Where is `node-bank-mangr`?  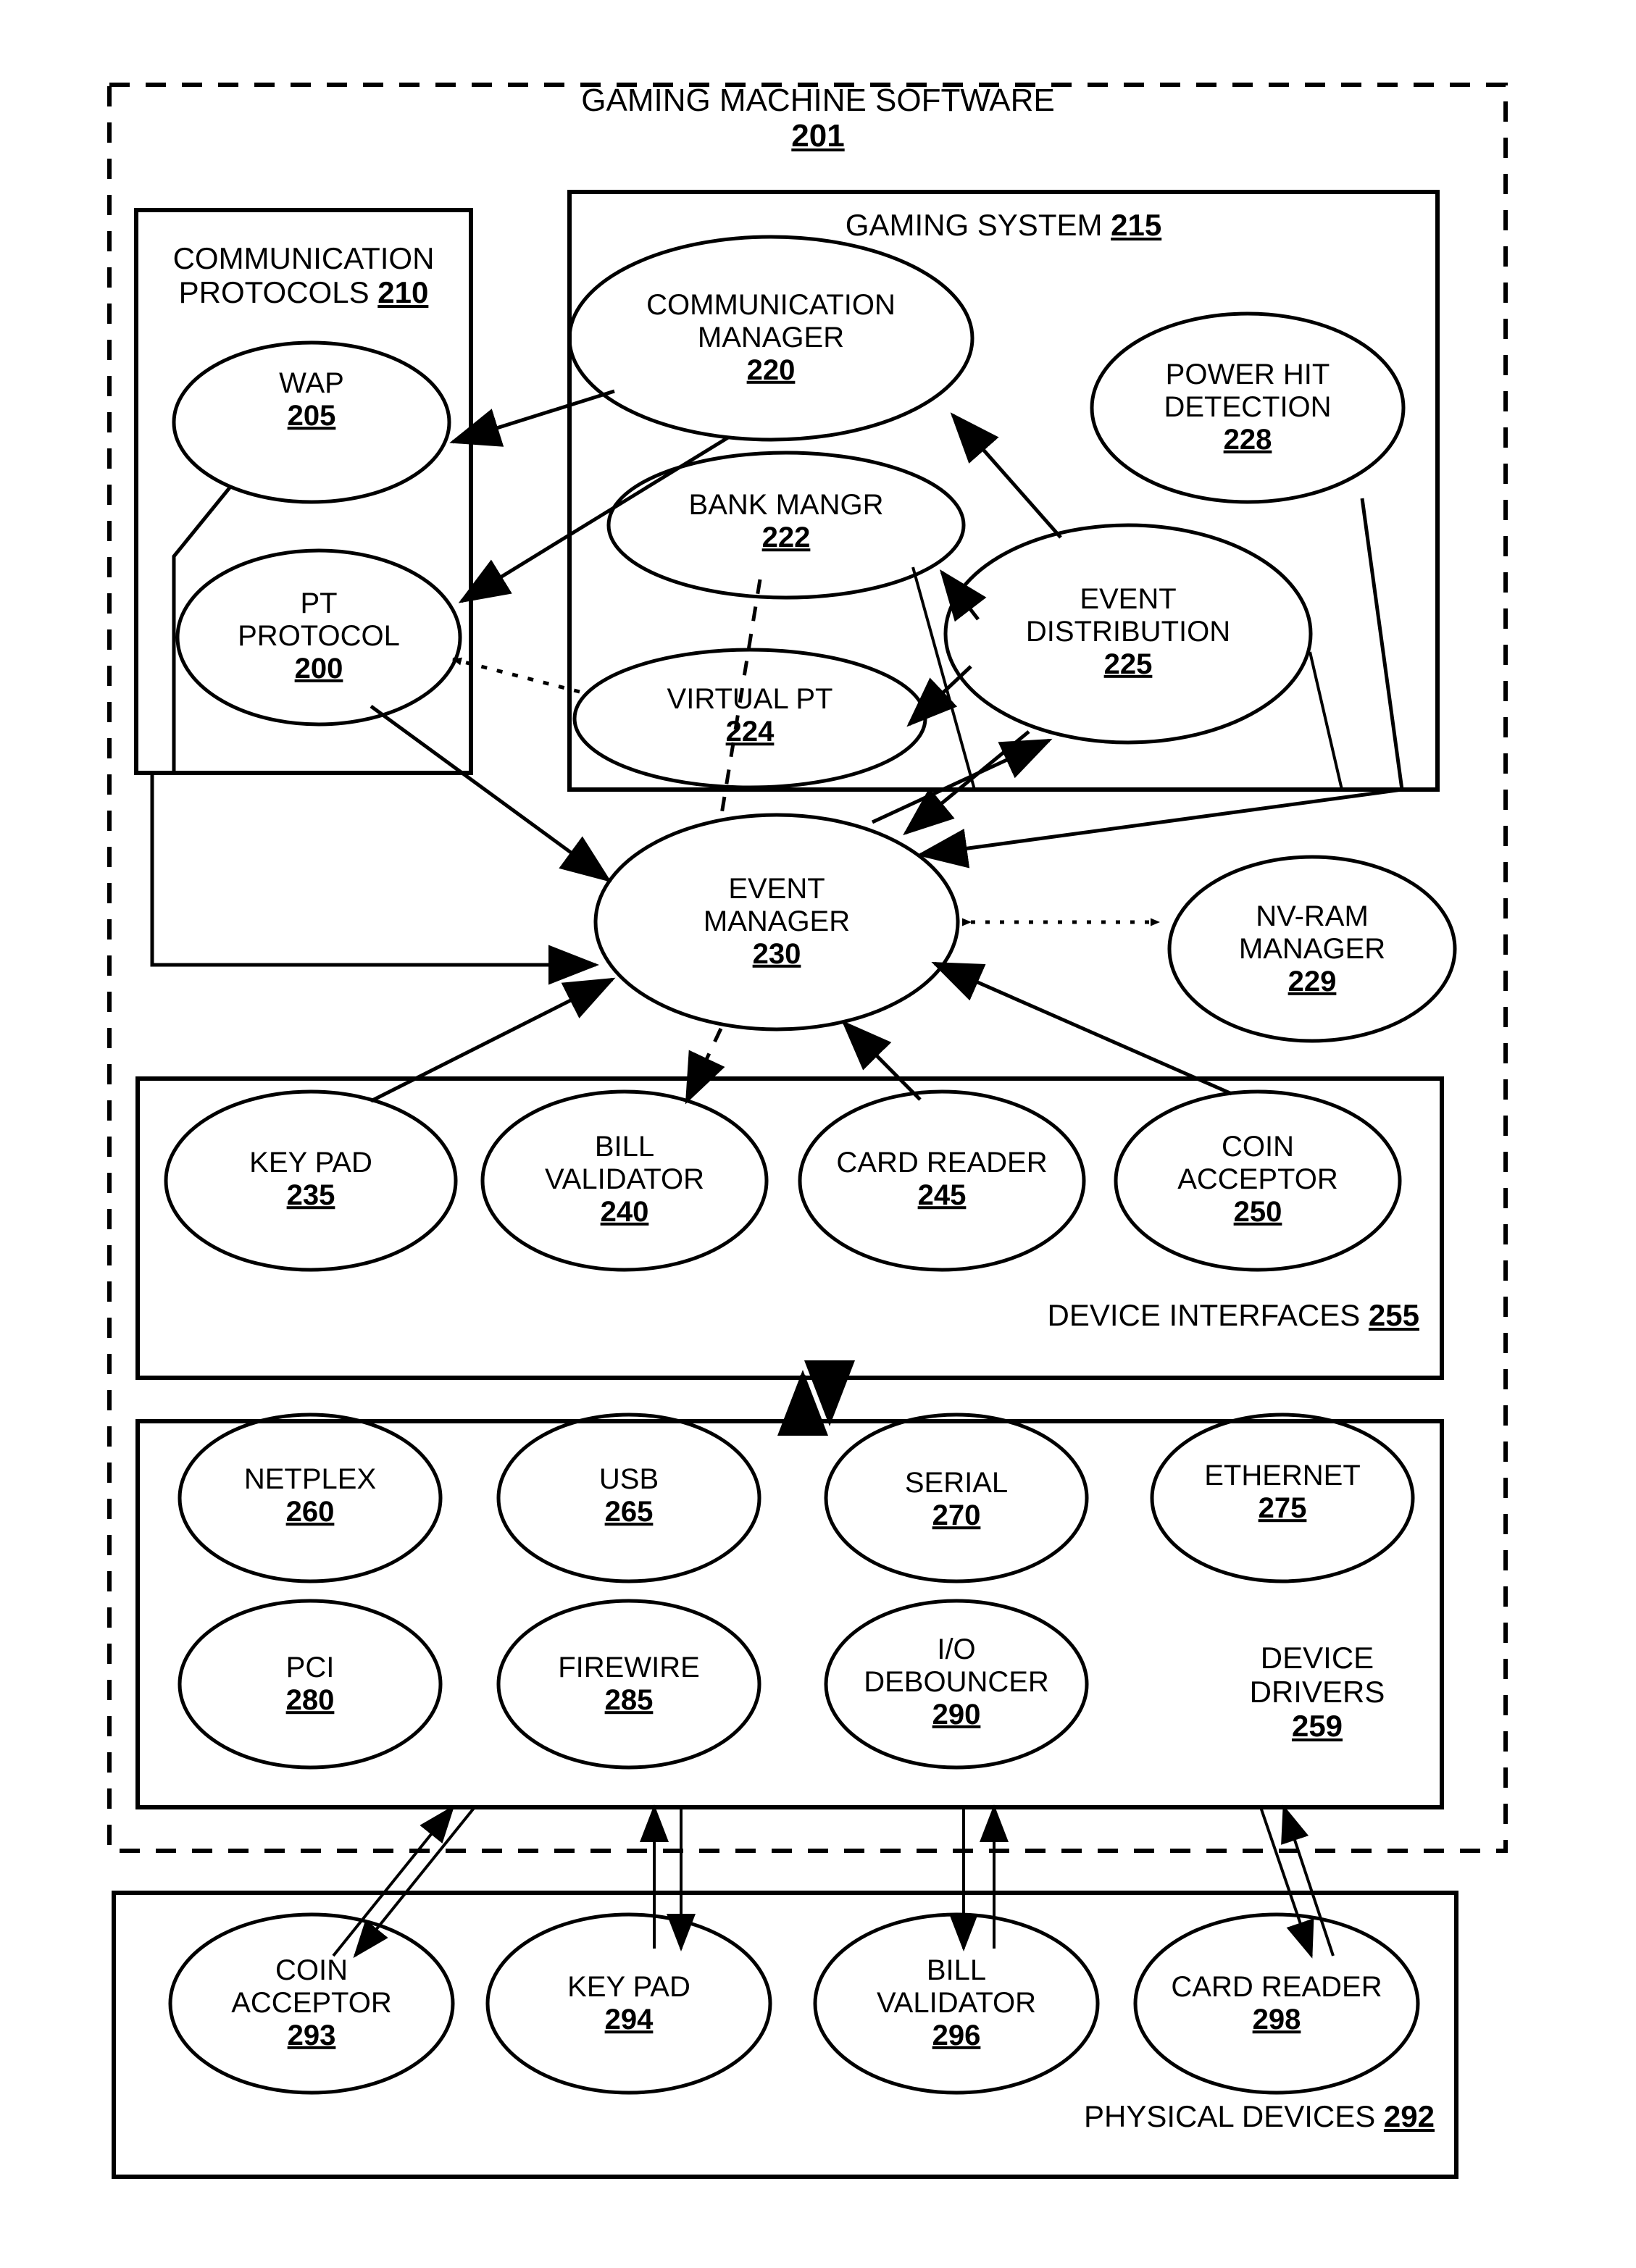
node-bank-mangr is located at coordinates (786, 526).